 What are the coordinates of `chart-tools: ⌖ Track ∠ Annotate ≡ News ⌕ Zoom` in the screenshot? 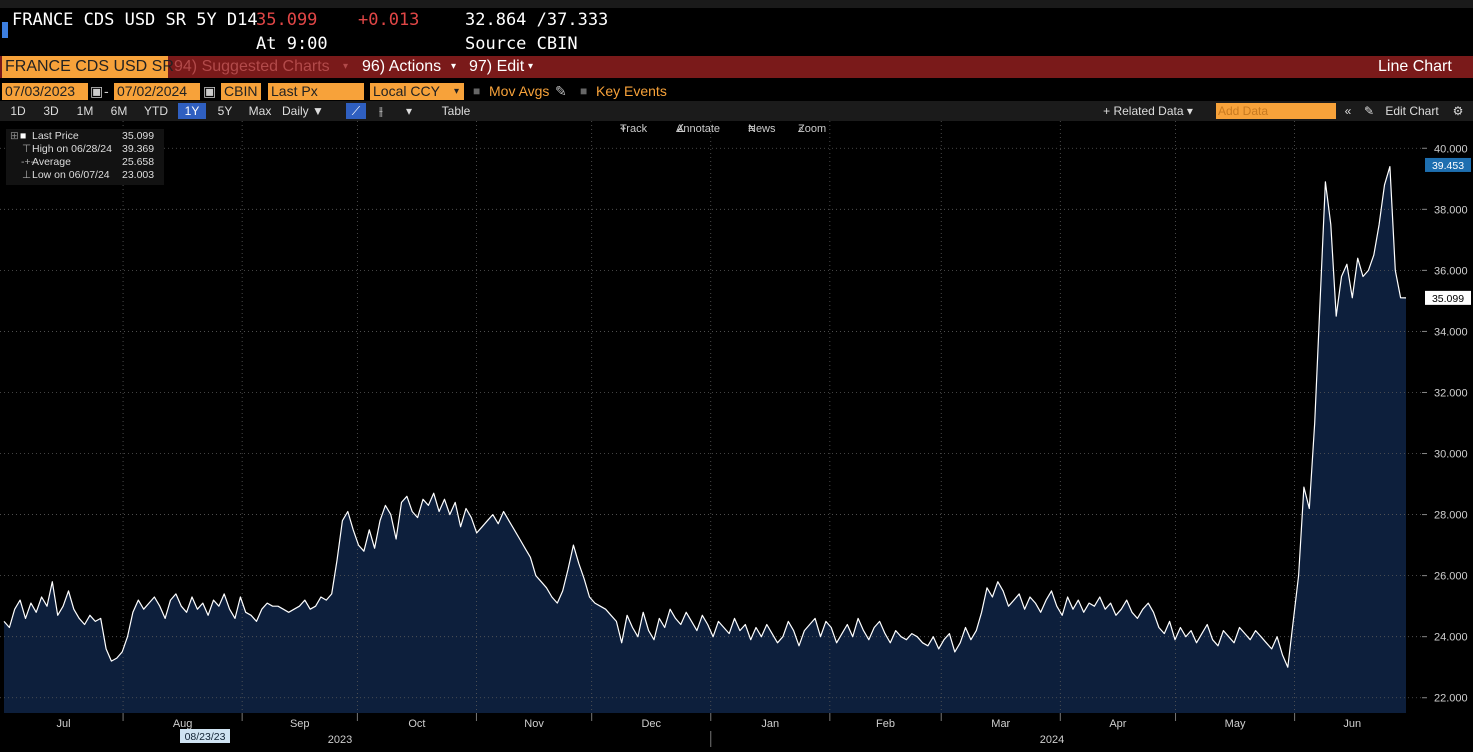 It's located at (730, 129).